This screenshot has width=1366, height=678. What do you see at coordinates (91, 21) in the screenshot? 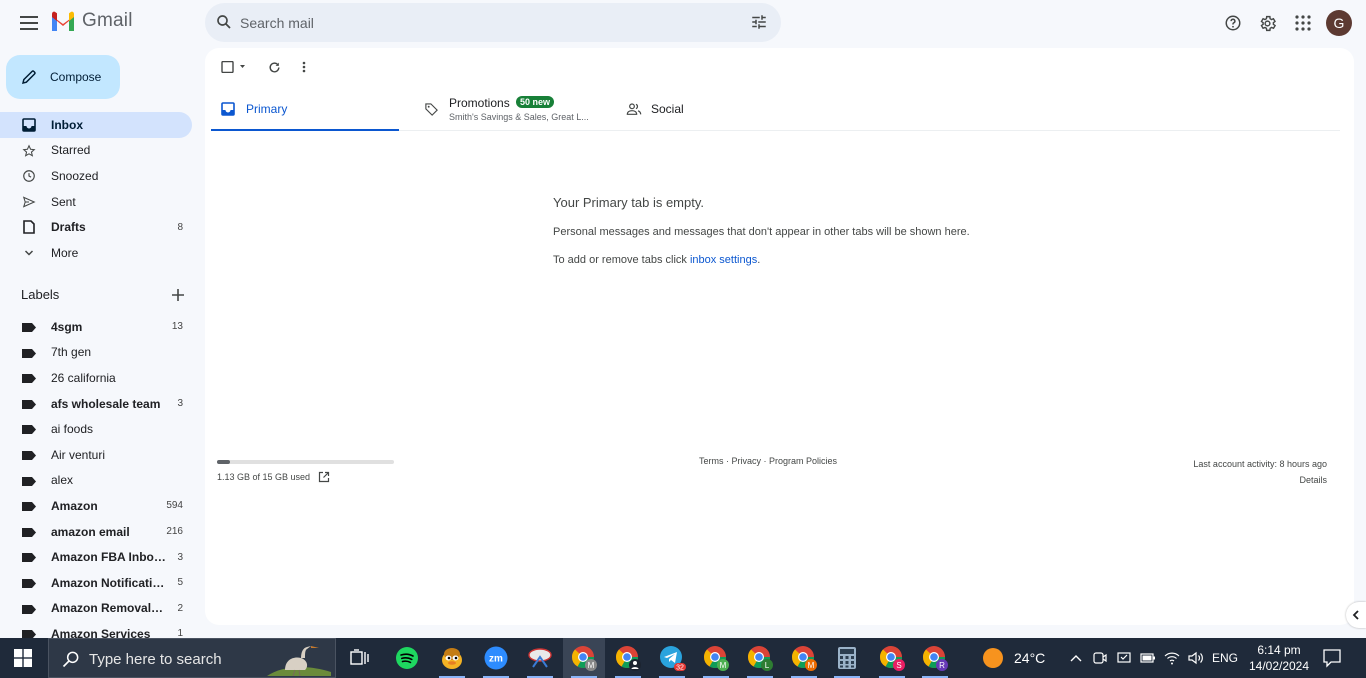
I see `gmail-logo: Gmail` at bounding box center [91, 21].